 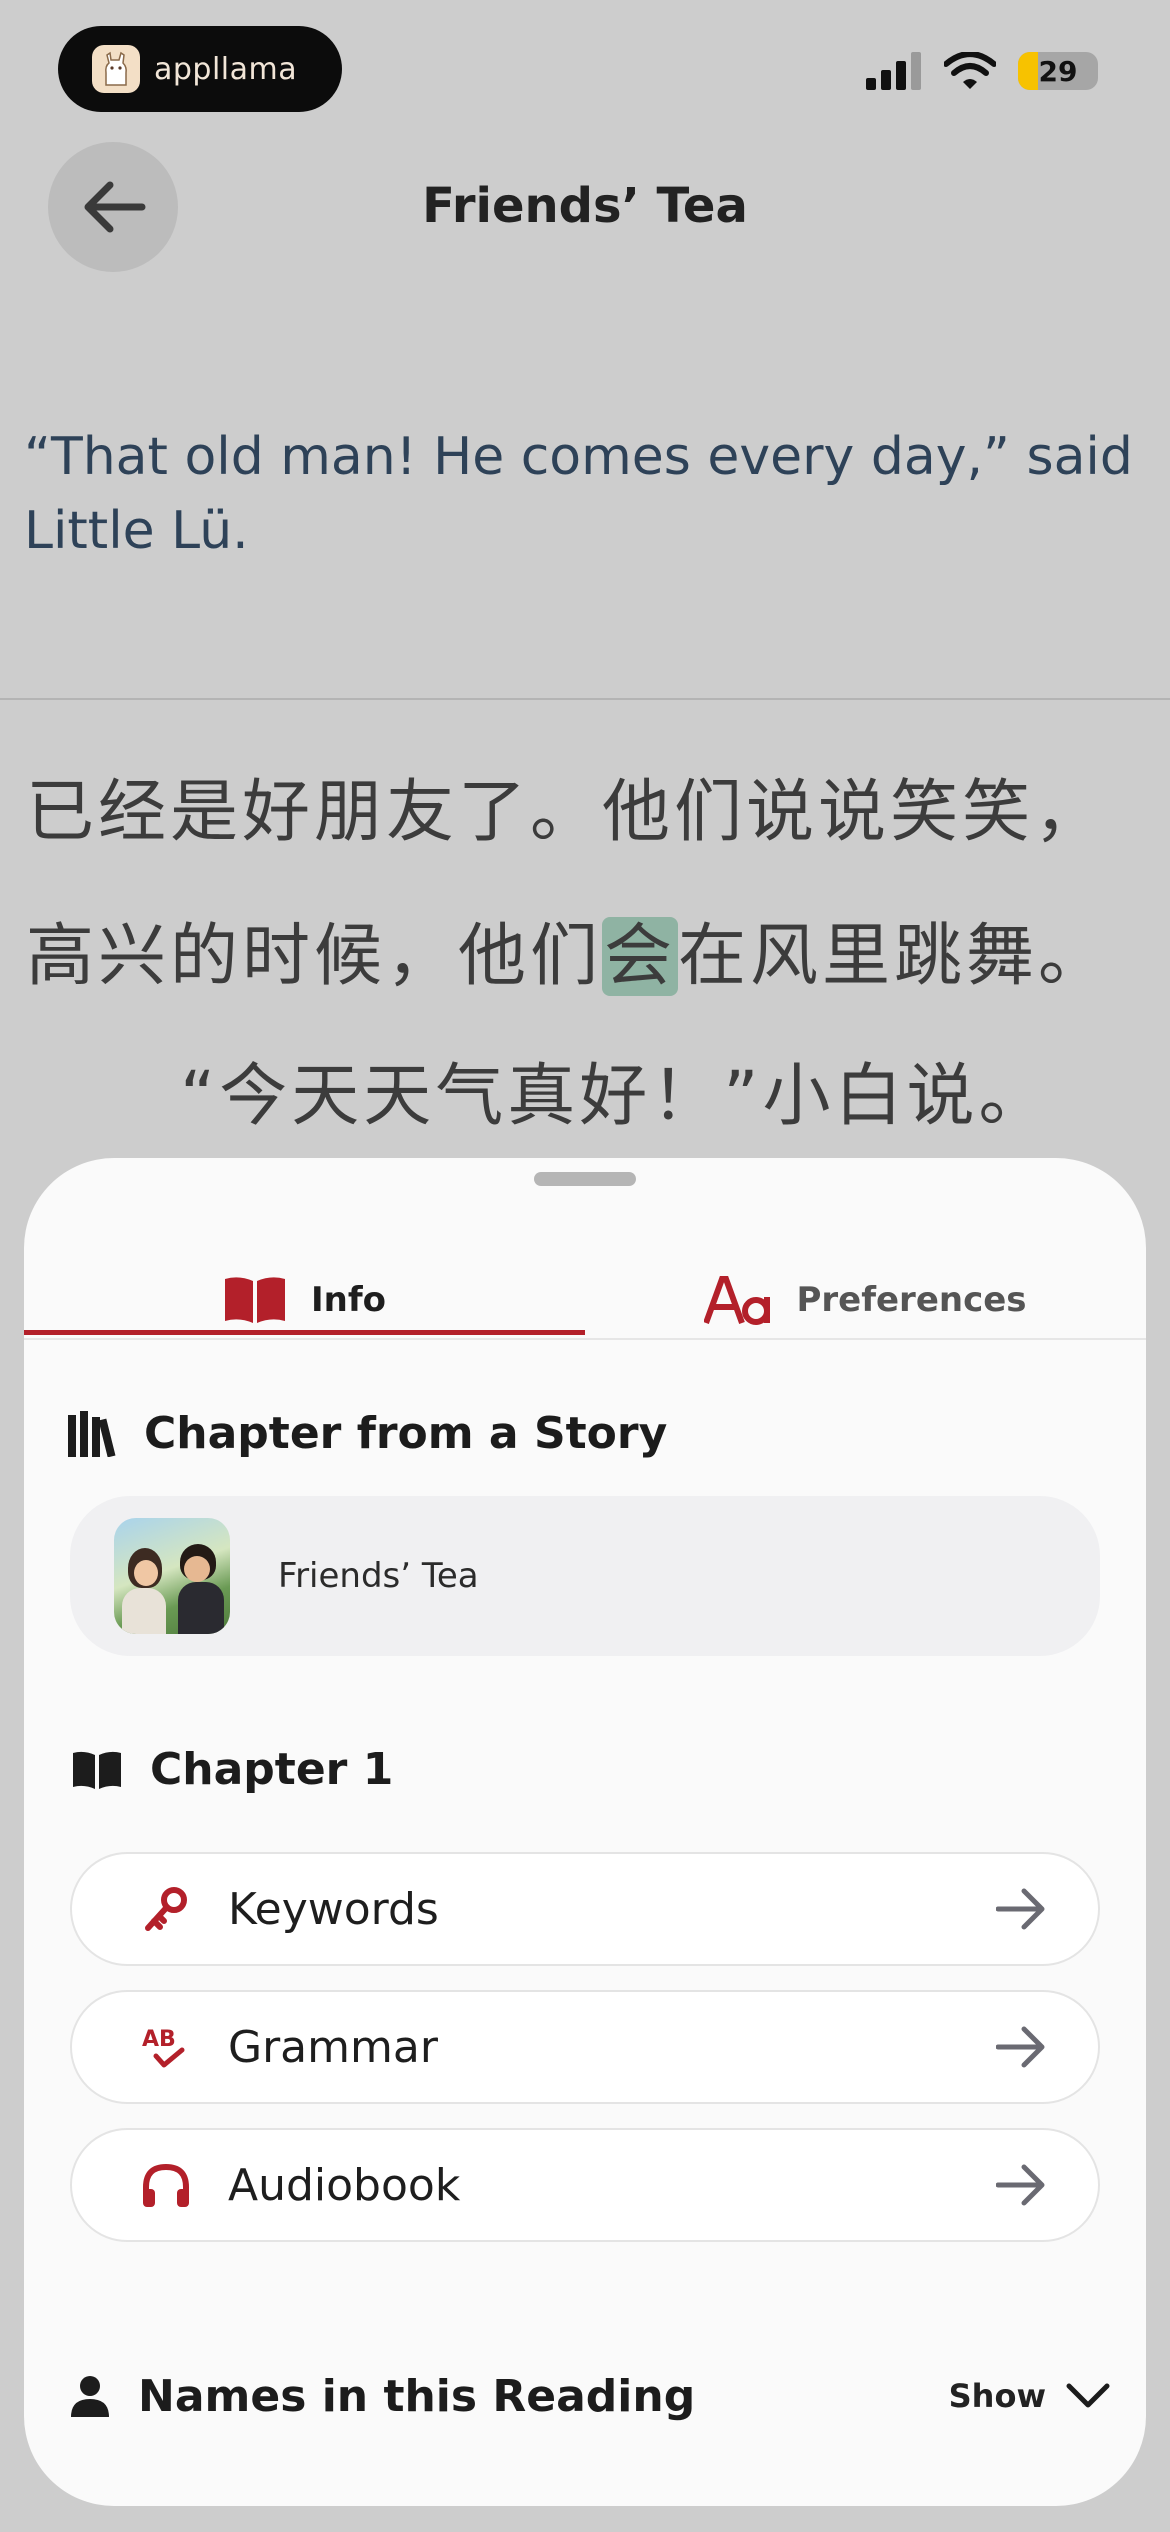 What do you see at coordinates (254, 1300) in the screenshot?
I see `book-open-icon` at bounding box center [254, 1300].